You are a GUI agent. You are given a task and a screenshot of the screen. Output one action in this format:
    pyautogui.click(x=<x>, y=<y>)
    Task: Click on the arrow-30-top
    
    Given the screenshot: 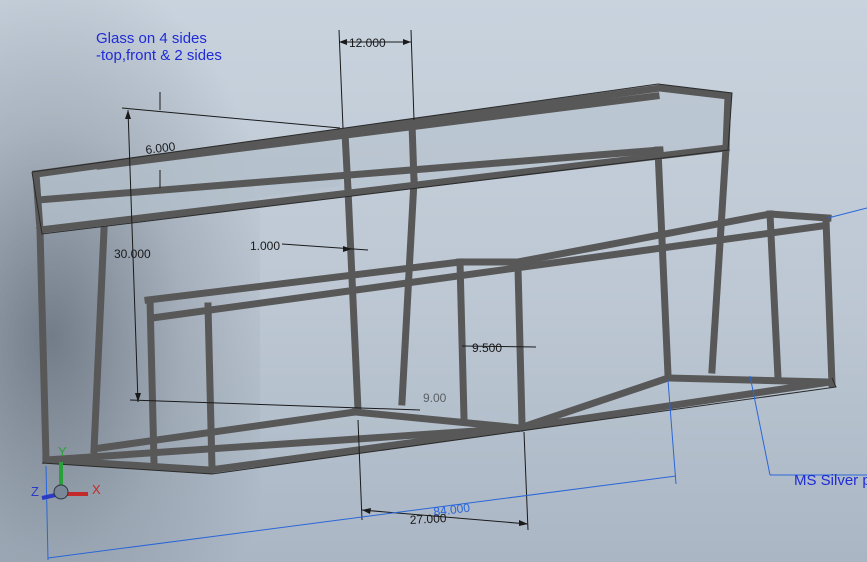 What is the action you would take?
    pyautogui.click(x=128, y=114)
    